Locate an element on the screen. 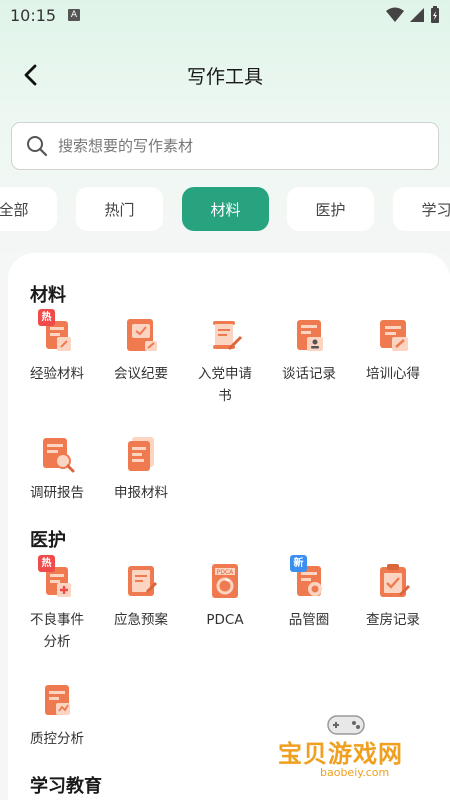 This screenshot has width=450, height=800. tool-adverse-event-analysis: 热 不良事件 分析 is located at coordinates (57, 604).